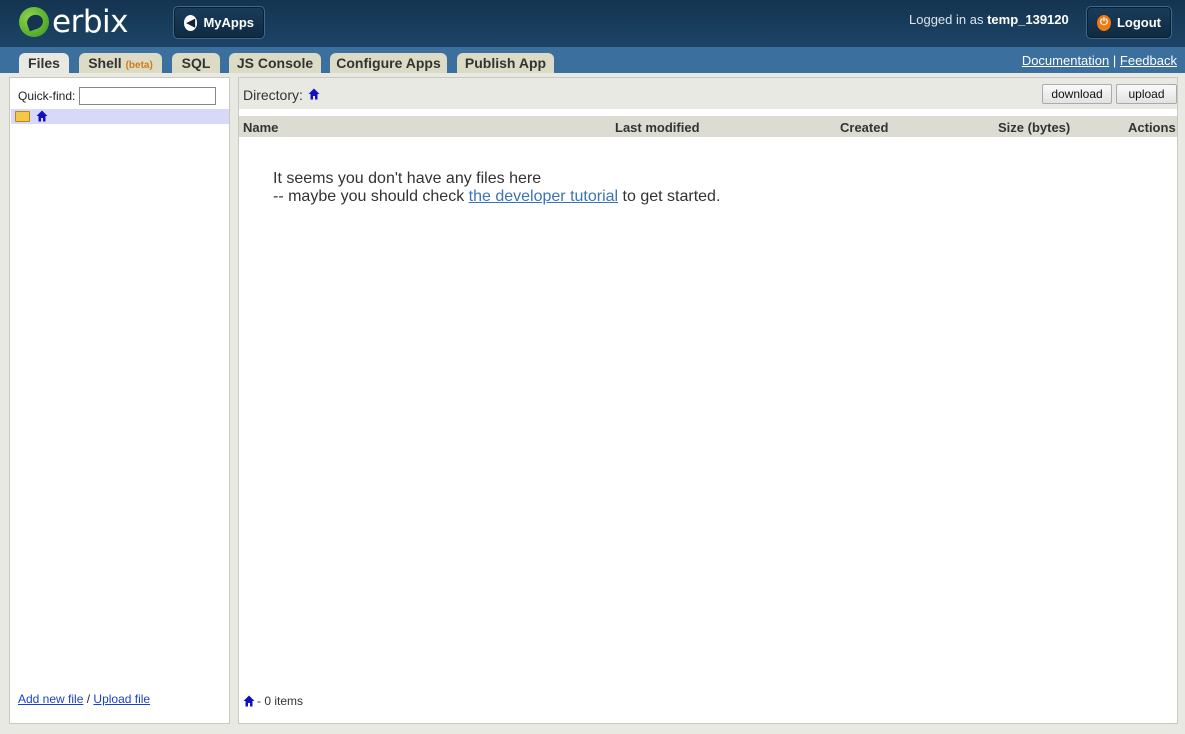 This screenshot has width=1185, height=734. What do you see at coordinates (34, 22) in the screenshot?
I see `leaf-logo-icon` at bounding box center [34, 22].